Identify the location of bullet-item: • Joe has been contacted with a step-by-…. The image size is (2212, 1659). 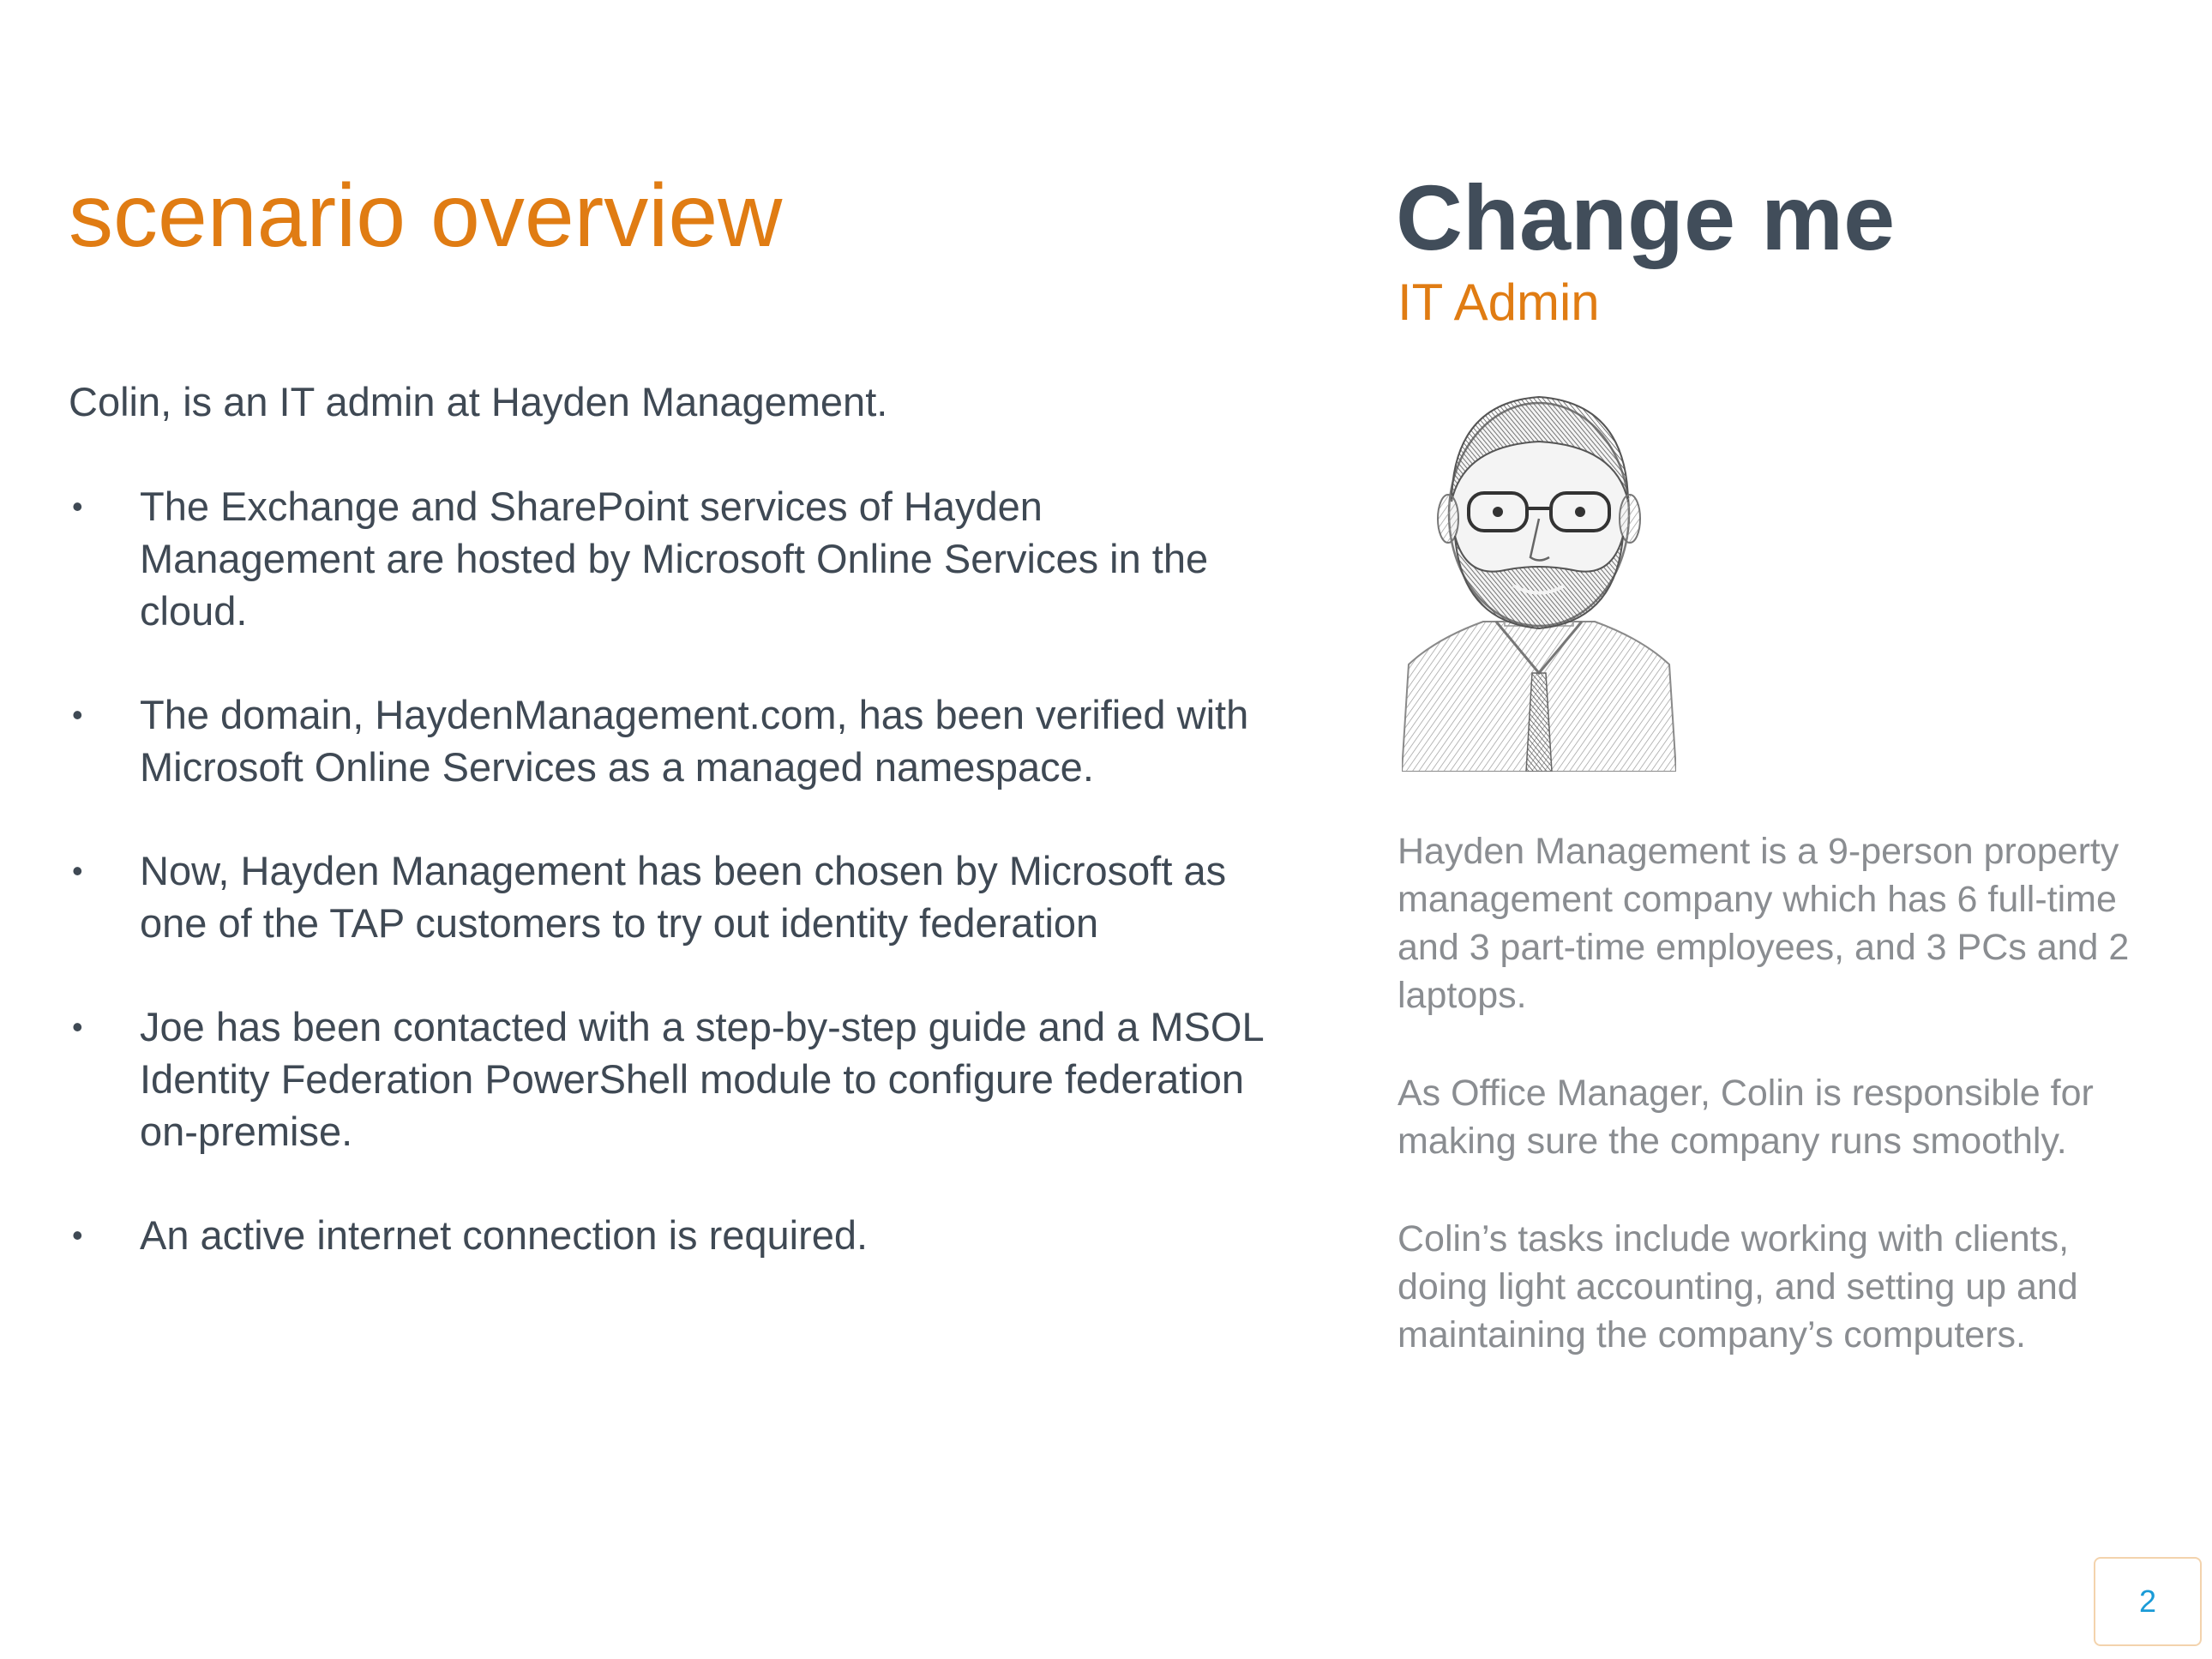
(677, 1079).